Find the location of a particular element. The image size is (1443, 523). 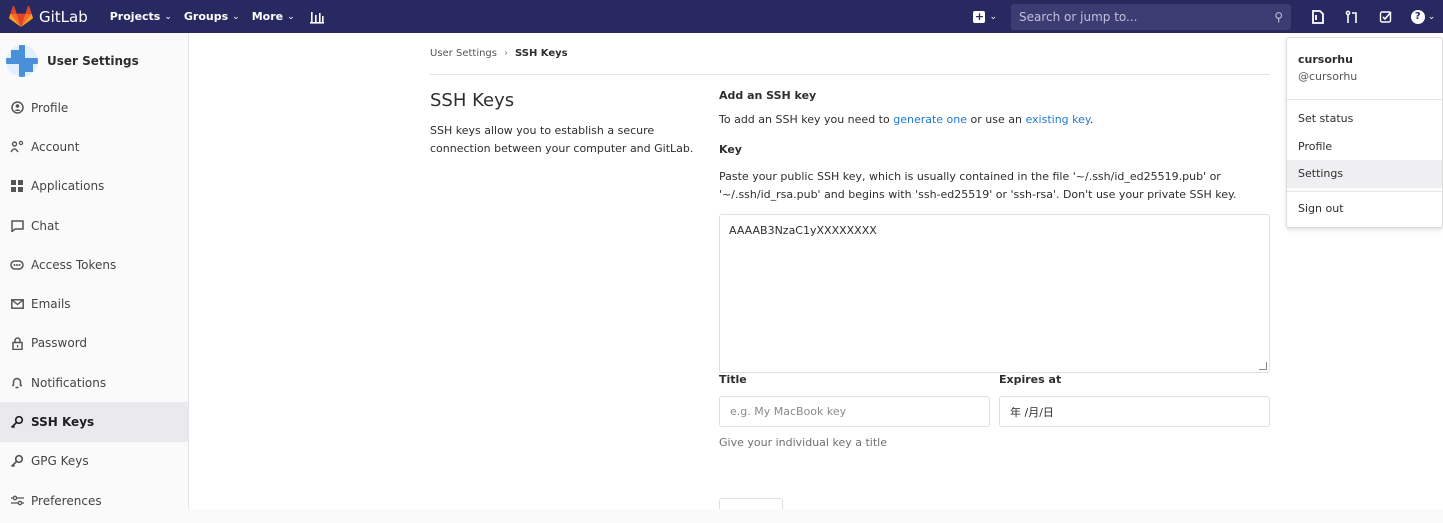

dropdown-group: Set status Profile Settings is located at coordinates (1364, 144).